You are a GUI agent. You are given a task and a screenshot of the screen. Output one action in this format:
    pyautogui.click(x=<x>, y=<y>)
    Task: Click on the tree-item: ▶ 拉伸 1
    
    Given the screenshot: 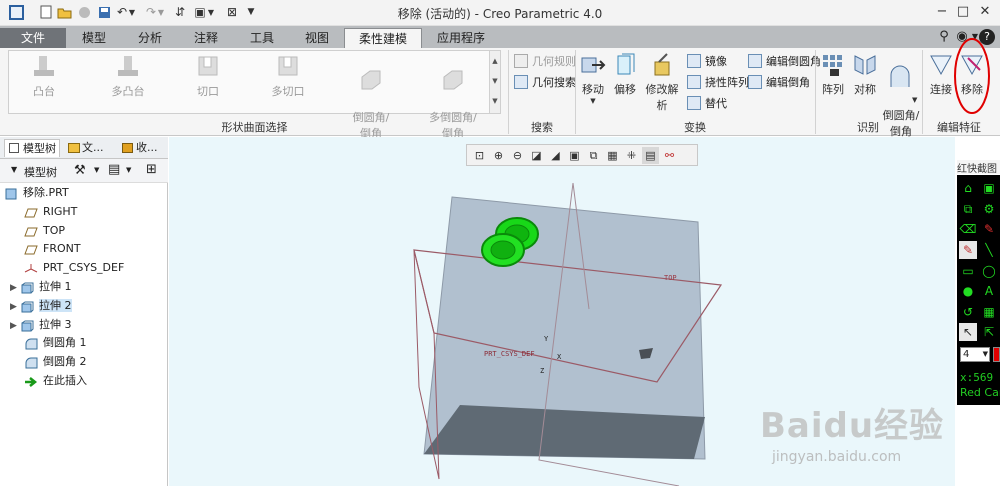 What is the action you would take?
    pyautogui.click(x=83, y=286)
    